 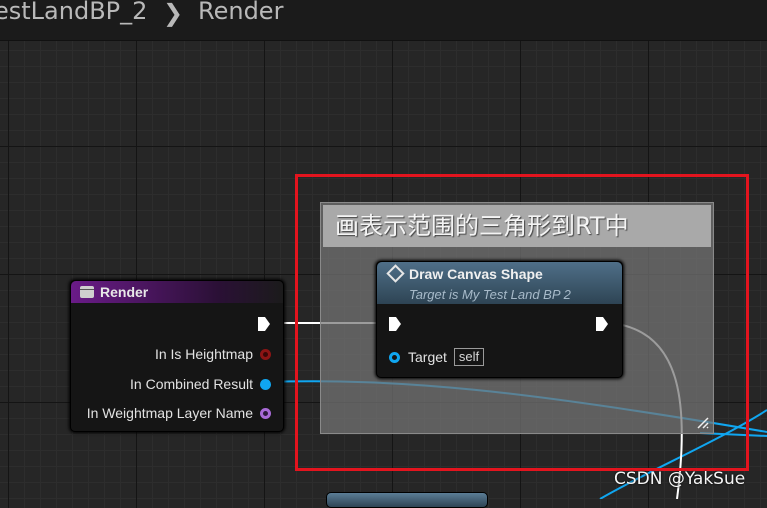 I want to click on pin-row-is-heightmap: In Is Heightmap, so click(x=213, y=354).